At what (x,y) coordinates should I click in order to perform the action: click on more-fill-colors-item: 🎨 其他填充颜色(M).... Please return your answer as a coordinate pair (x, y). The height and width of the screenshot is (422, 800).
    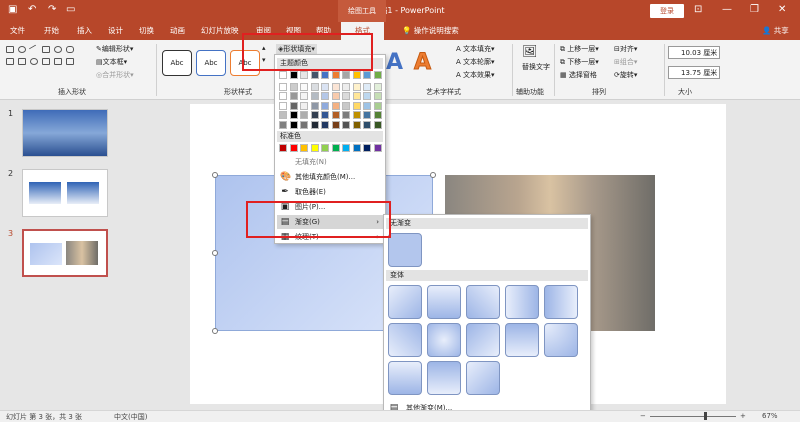
    Looking at the image, I should click on (330, 177).